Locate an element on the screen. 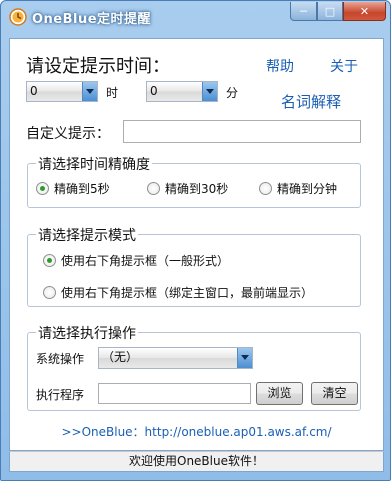 The height and width of the screenshot is (481, 391). precision-option-minute: 精确到分钟 is located at coordinates (298, 188).